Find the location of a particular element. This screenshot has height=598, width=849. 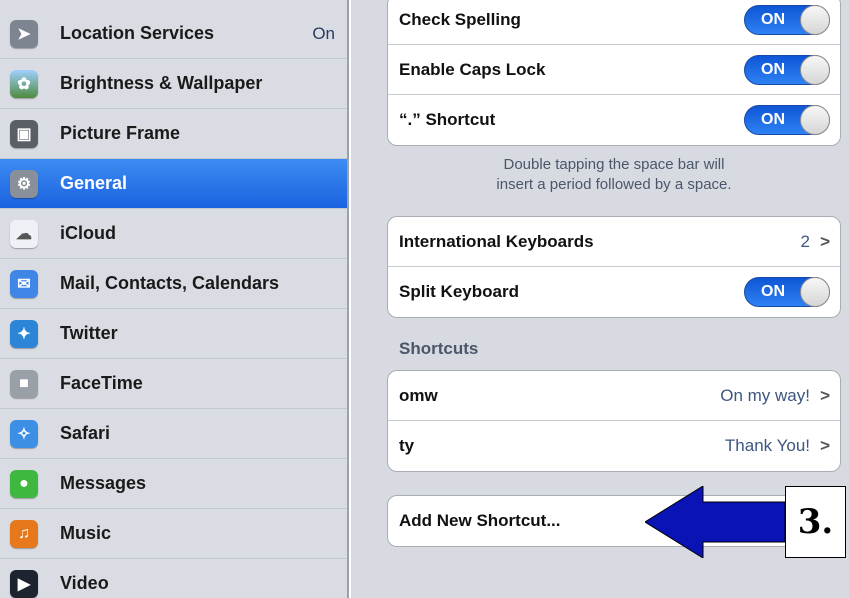

enable-caps-lock-toggle: ON is located at coordinates (787, 70).